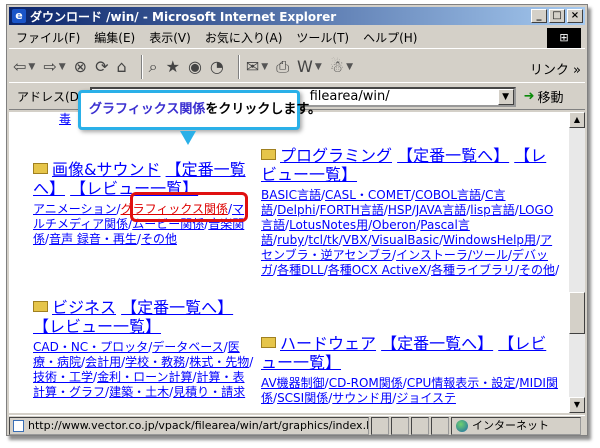 Image resolution: width=600 pixels, height=448 pixels. Describe the element at coordinates (577, 313) in the screenshot. I see `scroll-thumb` at that location.